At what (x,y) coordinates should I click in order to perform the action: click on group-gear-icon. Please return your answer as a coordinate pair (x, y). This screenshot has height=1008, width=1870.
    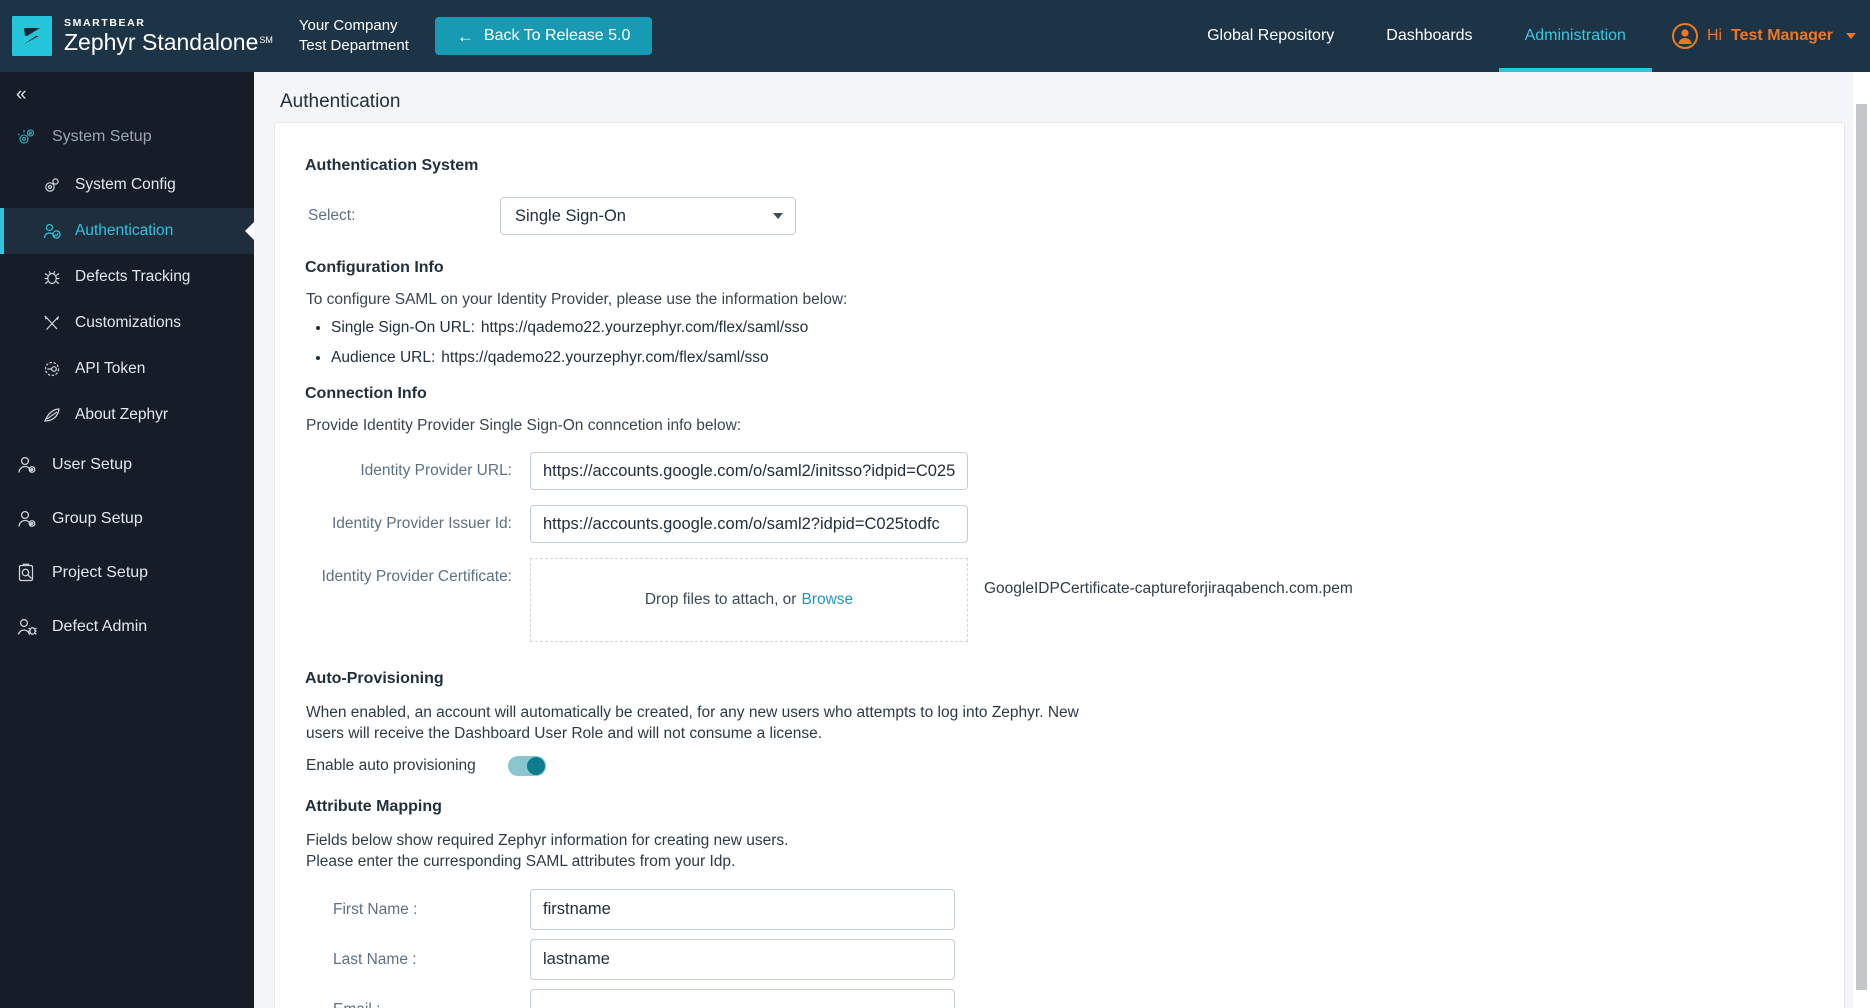
    Looking at the image, I should click on (27, 519).